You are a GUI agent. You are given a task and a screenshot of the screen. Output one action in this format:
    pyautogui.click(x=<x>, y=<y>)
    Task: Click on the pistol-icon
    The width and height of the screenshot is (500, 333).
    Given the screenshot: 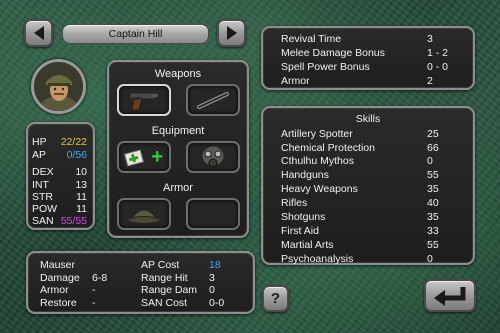 What is the action you would take?
    pyautogui.click(x=143, y=101)
    